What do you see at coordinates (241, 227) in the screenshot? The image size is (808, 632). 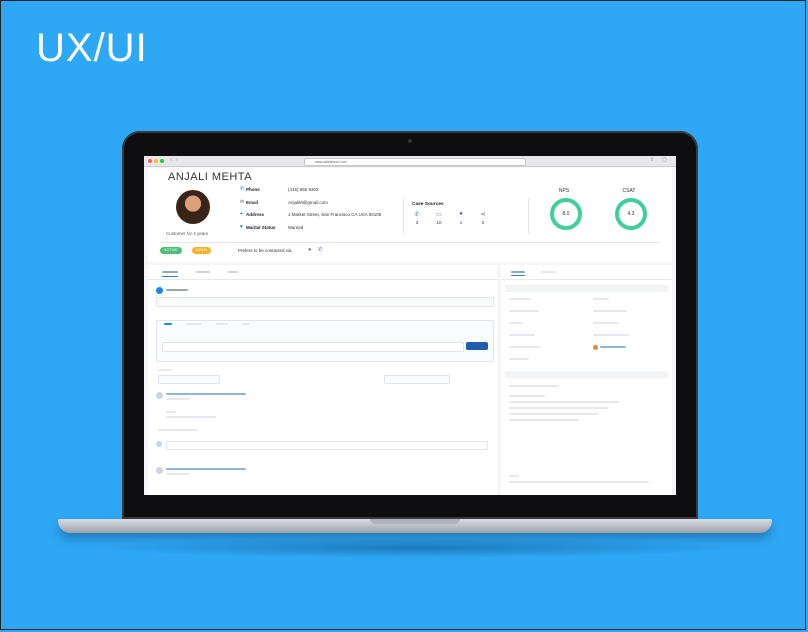 I see `heart-icon: ♥` at bounding box center [241, 227].